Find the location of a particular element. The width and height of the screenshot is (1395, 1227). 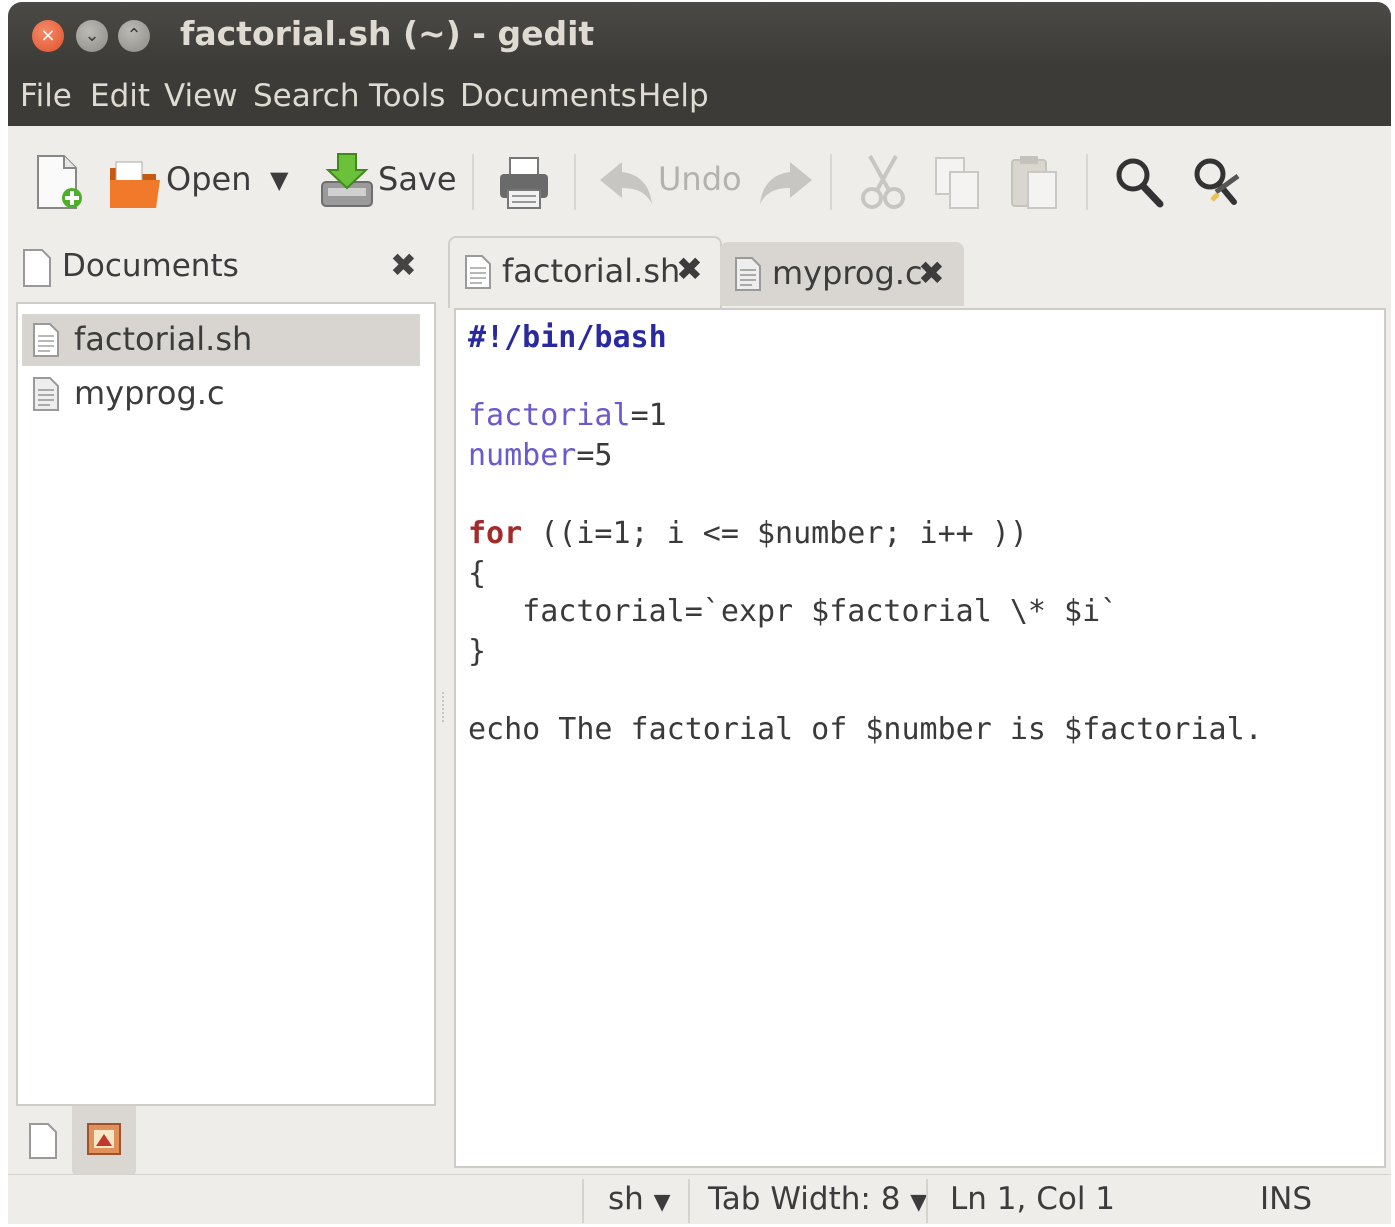

find-replace-icon is located at coordinates (1217, 181).